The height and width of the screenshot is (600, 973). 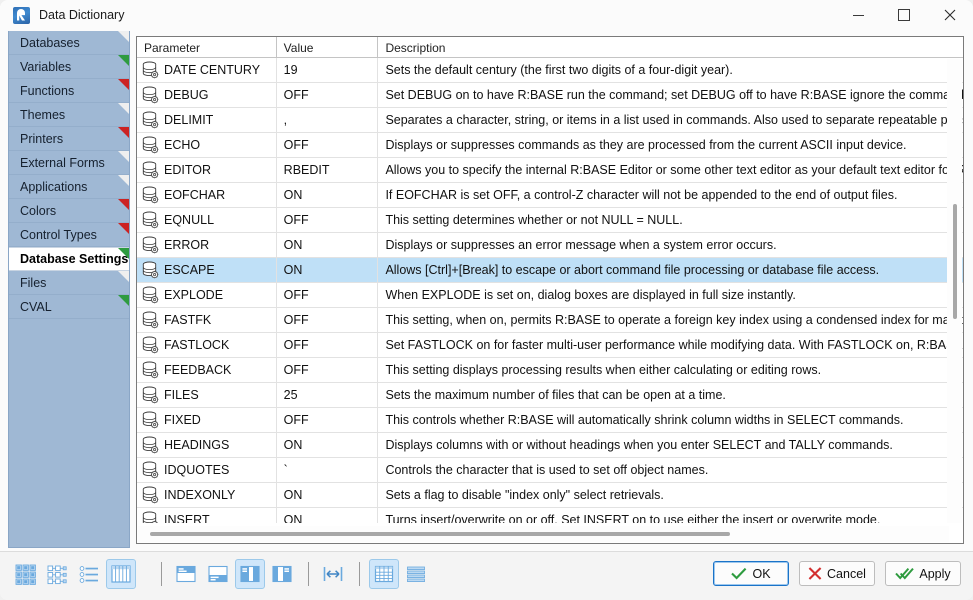 What do you see at coordinates (25, 574) in the screenshot?
I see `large-icons-view-icon` at bounding box center [25, 574].